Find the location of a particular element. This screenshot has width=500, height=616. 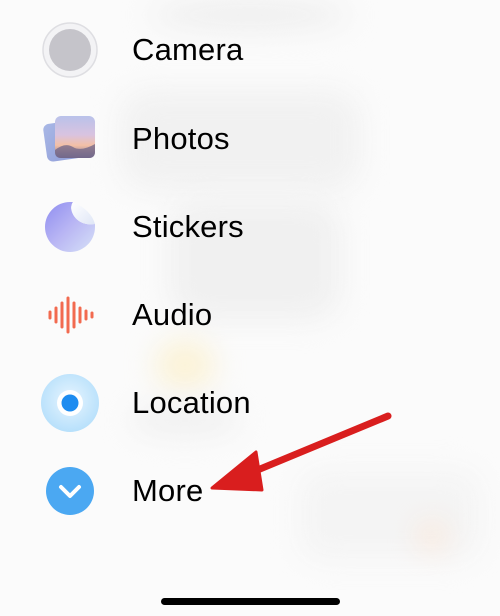

menu-item-more: More is located at coordinates (200, 491).